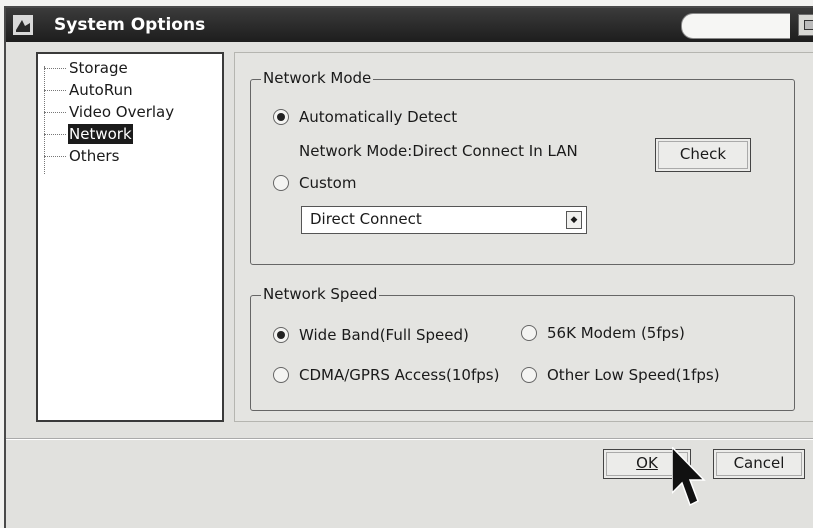 Image resolution: width=813 pixels, height=528 pixels. I want to click on network-mode-label: Network Mode, so click(317, 78).